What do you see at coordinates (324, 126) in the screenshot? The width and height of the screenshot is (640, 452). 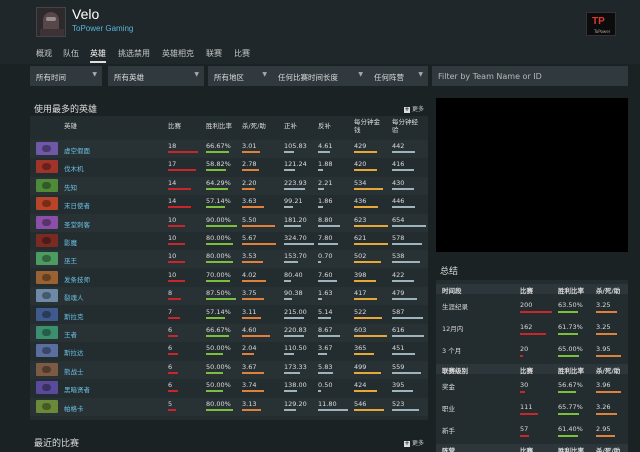 I see `column-header-denies: 反补` at bounding box center [324, 126].